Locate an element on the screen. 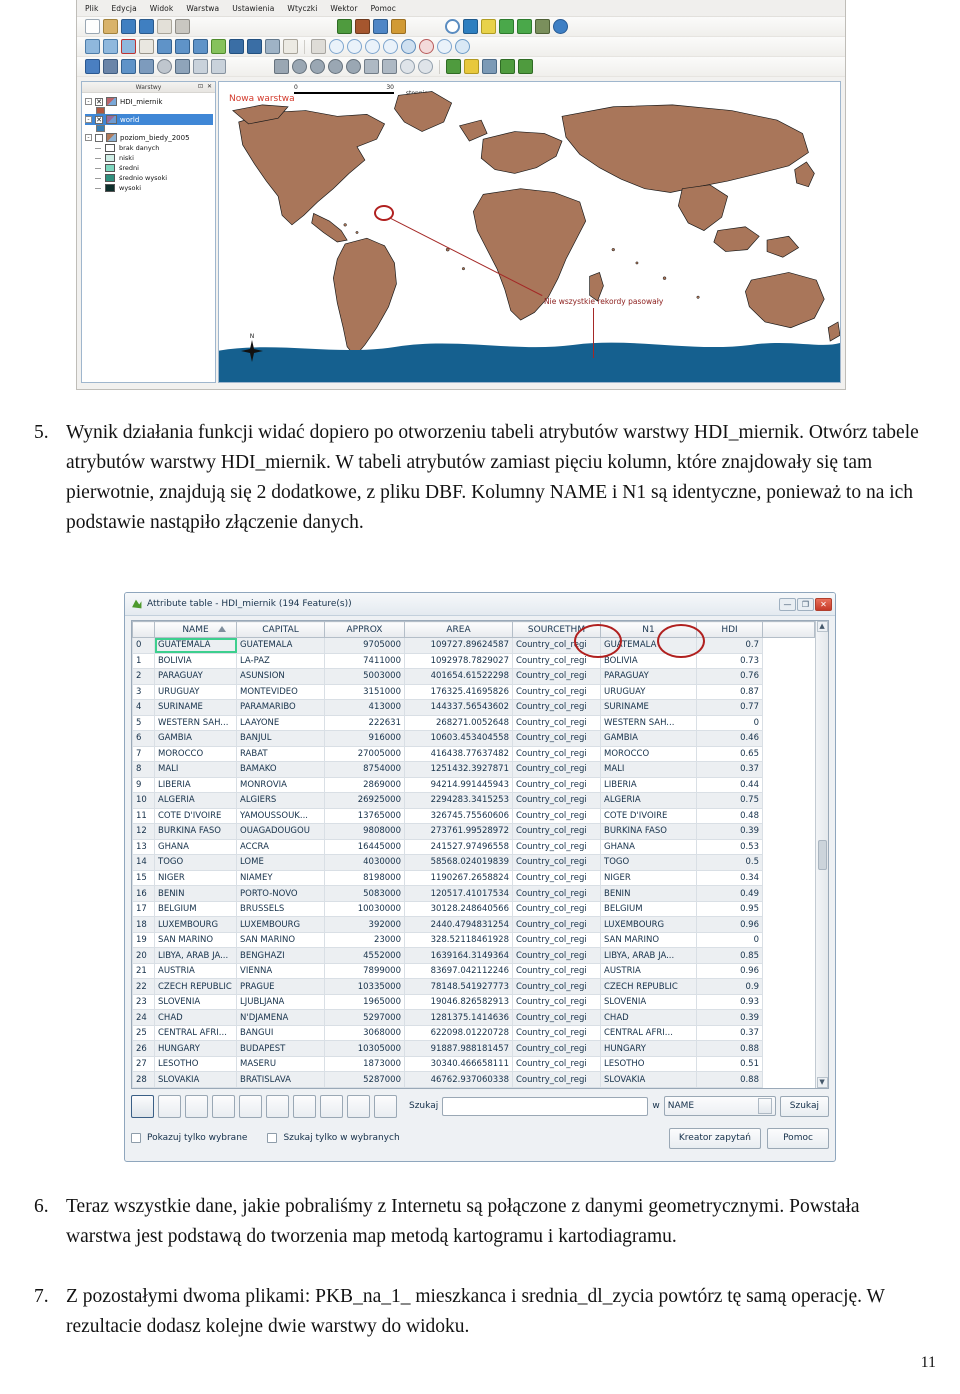 The image size is (960, 1394). cell-n1: SAN MARINO is located at coordinates (648, 940).